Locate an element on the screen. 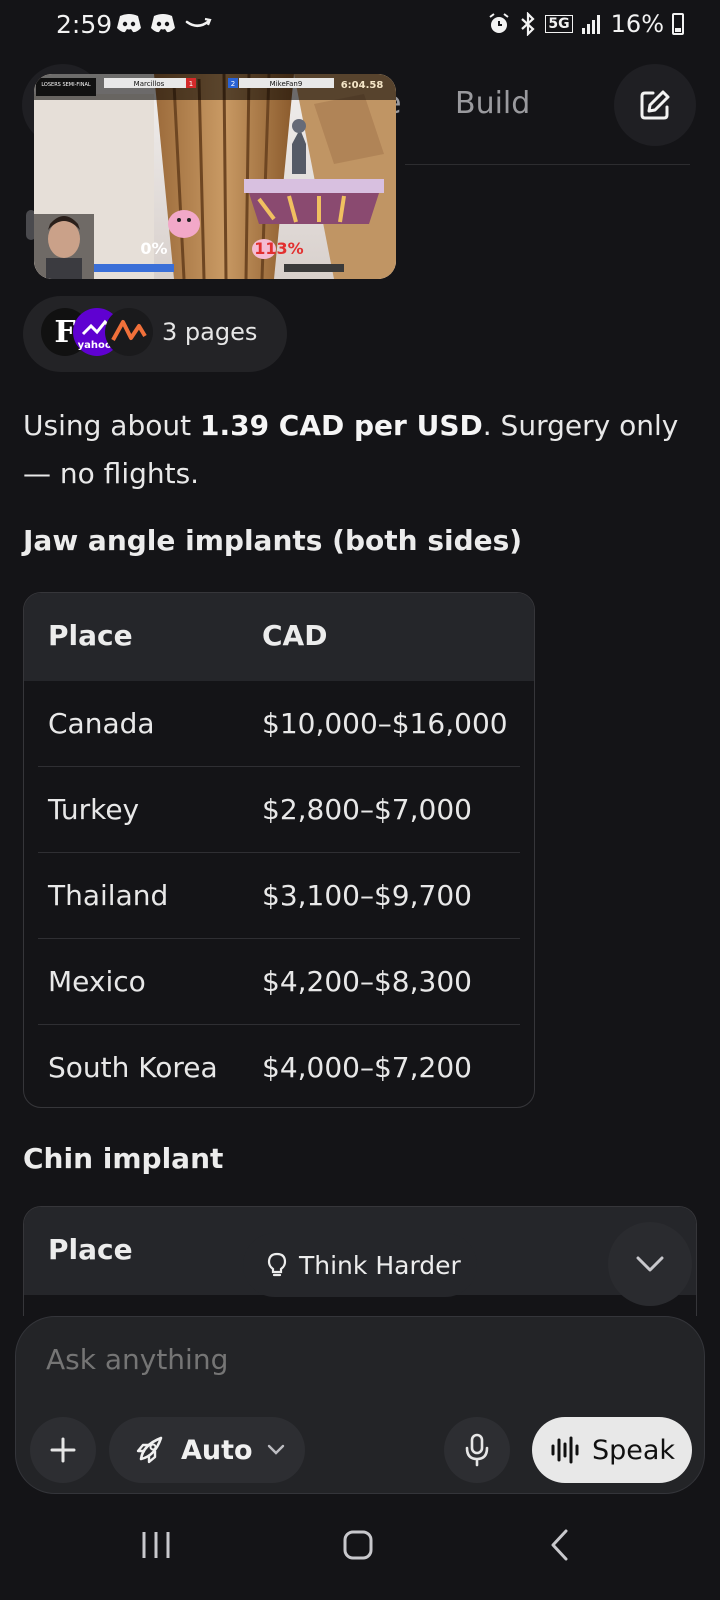 The image size is (720, 1600). attach-button is located at coordinates (63, 1450).